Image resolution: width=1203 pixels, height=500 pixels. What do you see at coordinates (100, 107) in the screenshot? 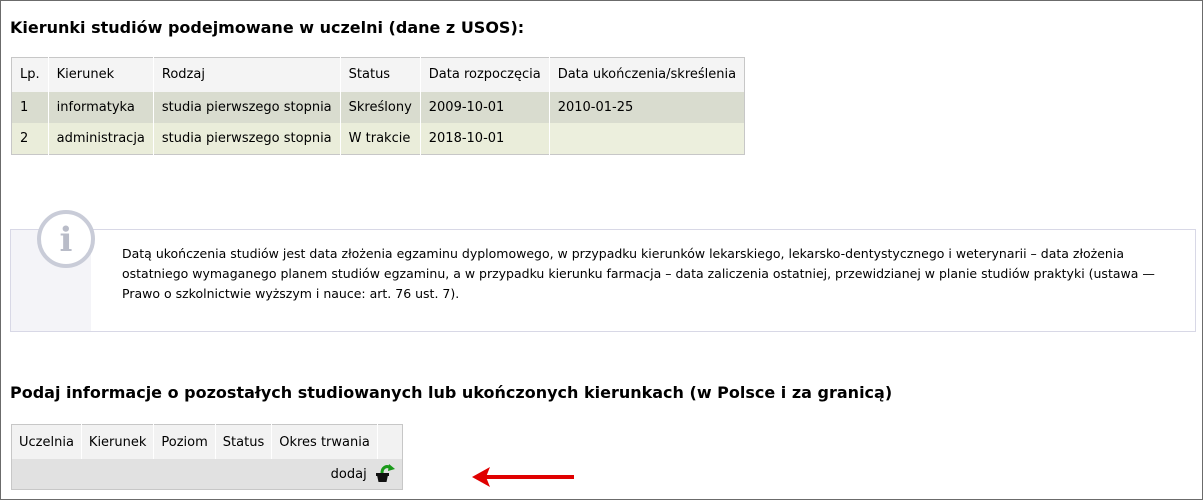
I see `cell-kierunek: informatyka` at bounding box center [100, 107].